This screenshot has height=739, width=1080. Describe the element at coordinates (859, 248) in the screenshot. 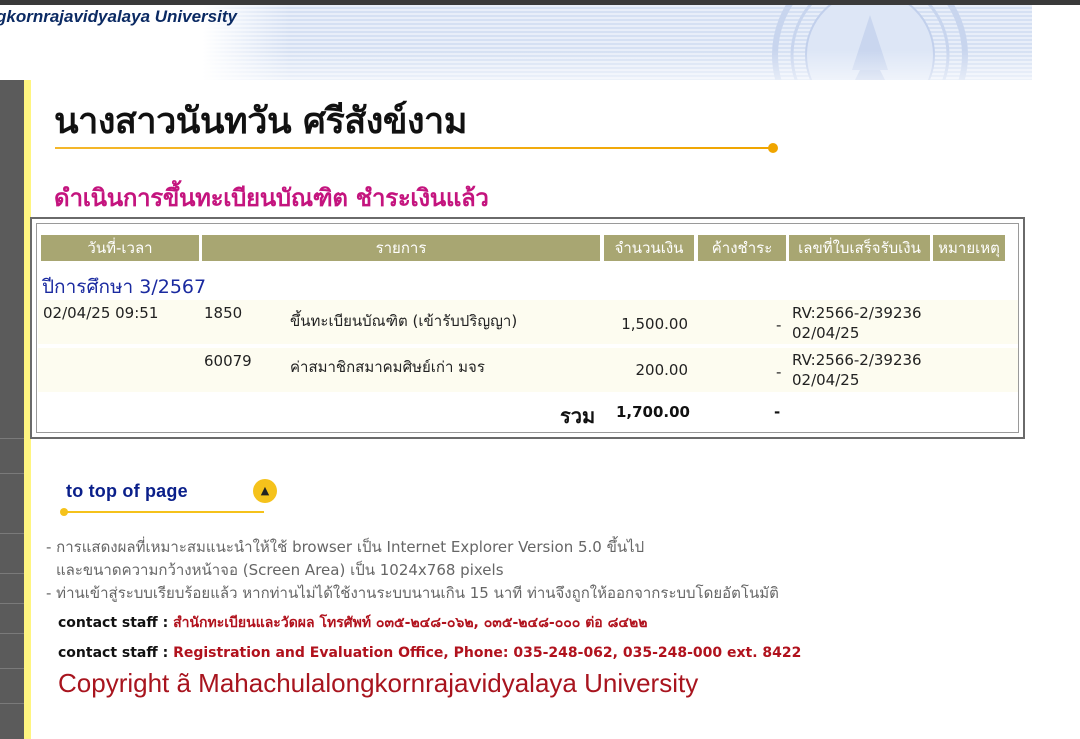

I see `header-receipt: เลขที่ใบเสร็จรับเงิน` at that location.